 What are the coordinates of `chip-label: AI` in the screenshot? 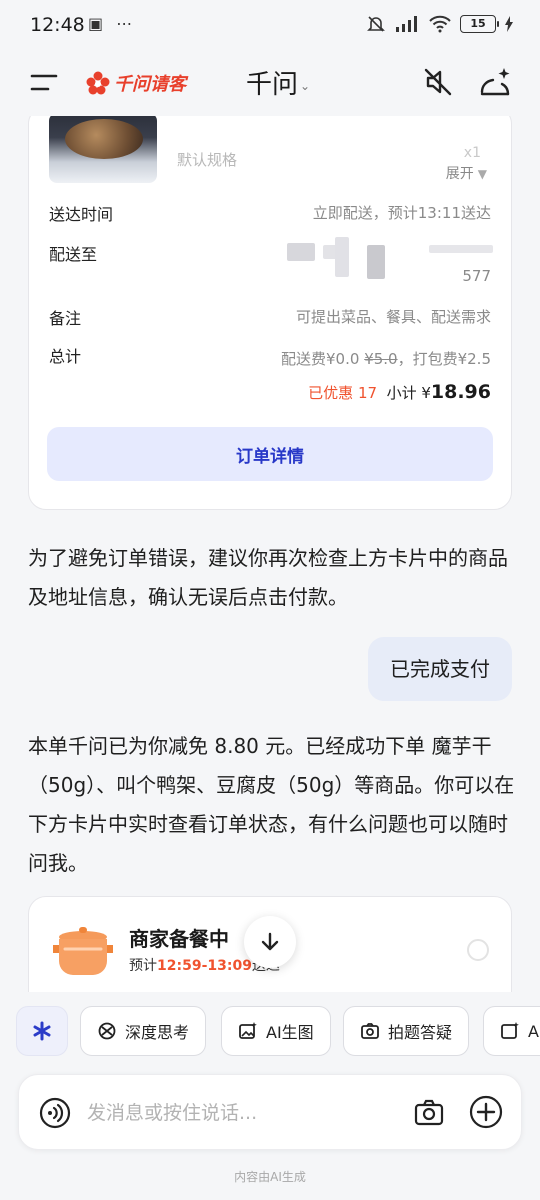 It's located at (534, 1031).